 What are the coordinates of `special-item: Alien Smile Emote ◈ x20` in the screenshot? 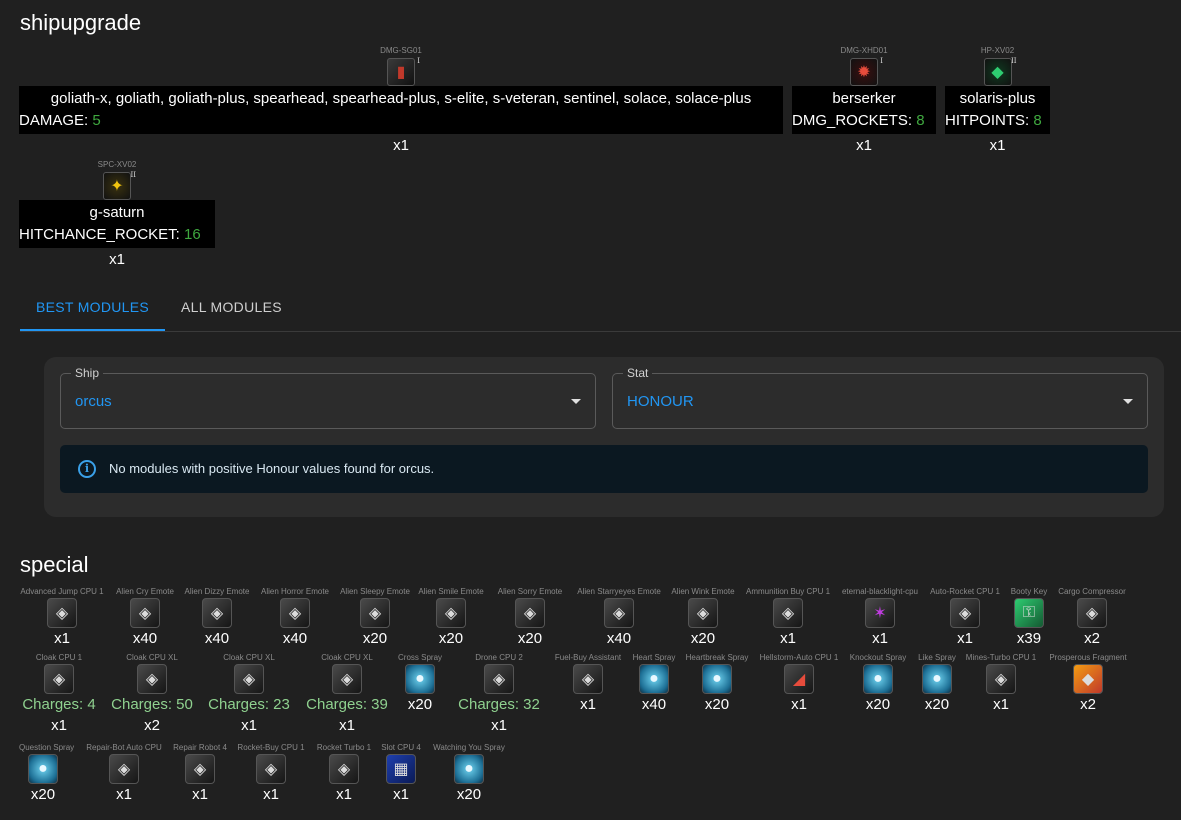 It's located at (451, 617).